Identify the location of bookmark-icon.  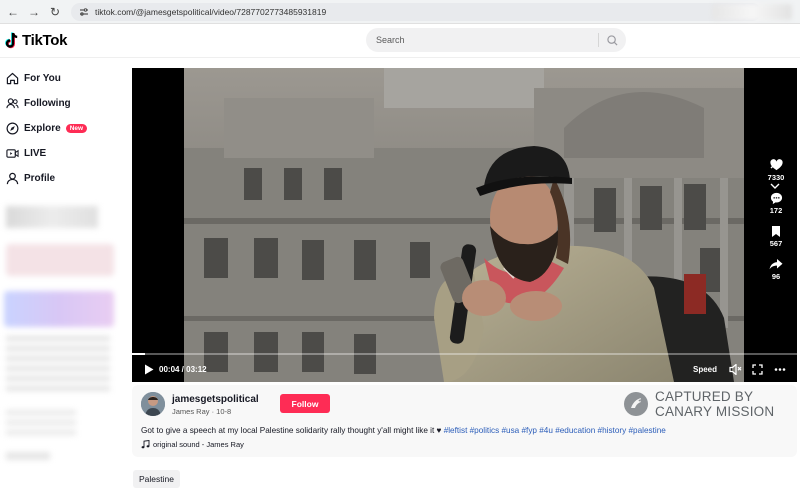
(776, 231).